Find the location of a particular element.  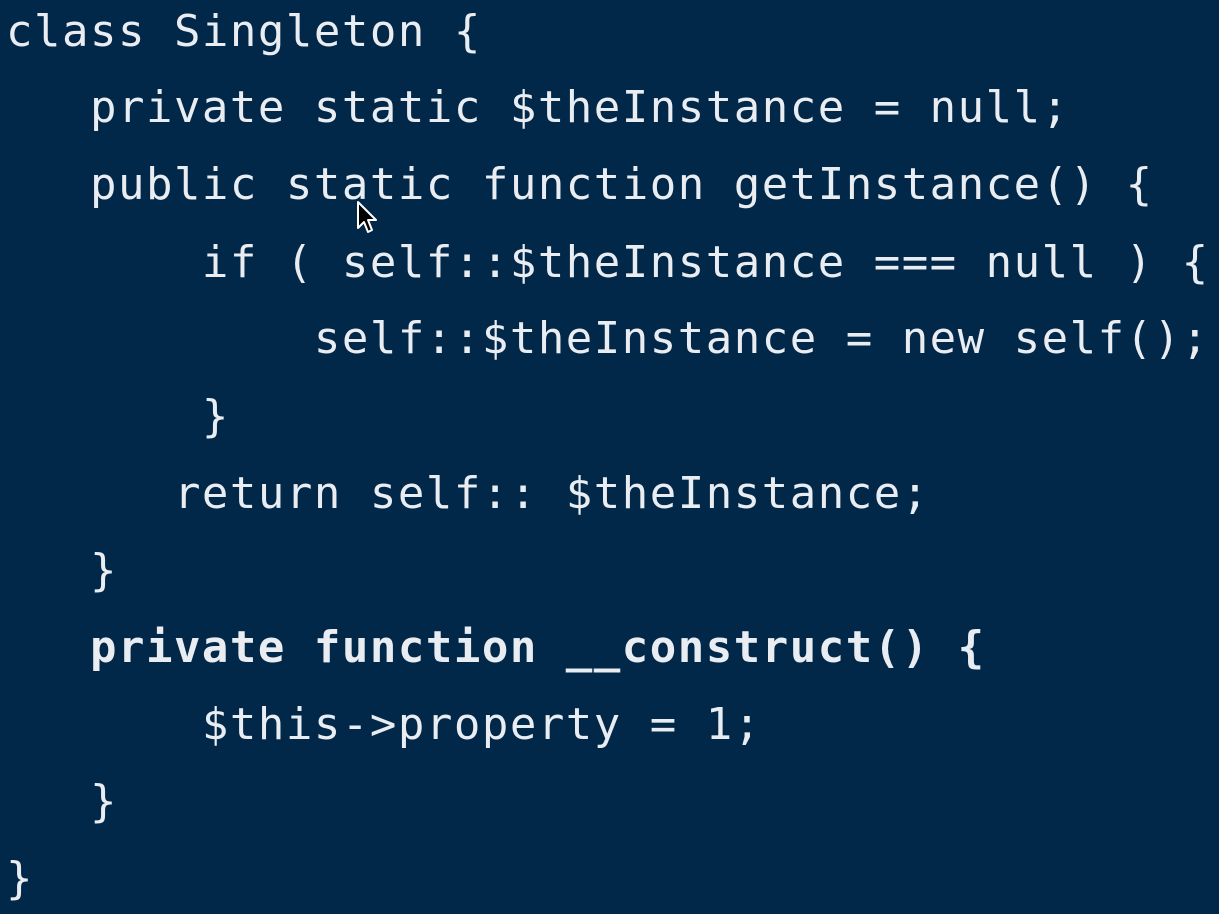

code-line-11: } is located at coordinates (62, 801).